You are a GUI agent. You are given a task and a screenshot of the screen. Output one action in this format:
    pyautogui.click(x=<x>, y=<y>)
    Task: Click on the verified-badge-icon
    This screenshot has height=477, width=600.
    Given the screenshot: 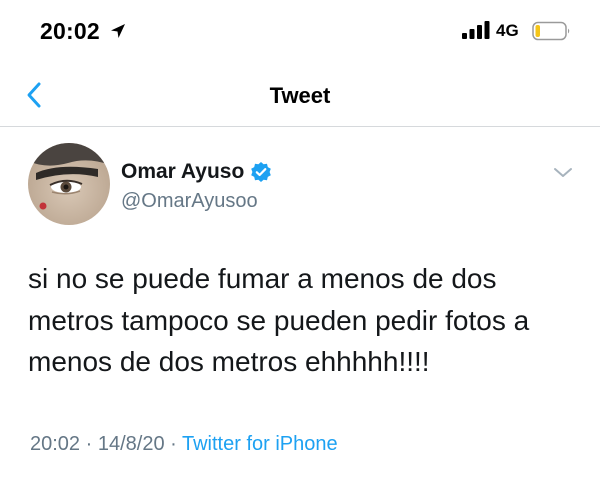 What is the action you would take?
    pyautogui.click(x=261, y=172)
    